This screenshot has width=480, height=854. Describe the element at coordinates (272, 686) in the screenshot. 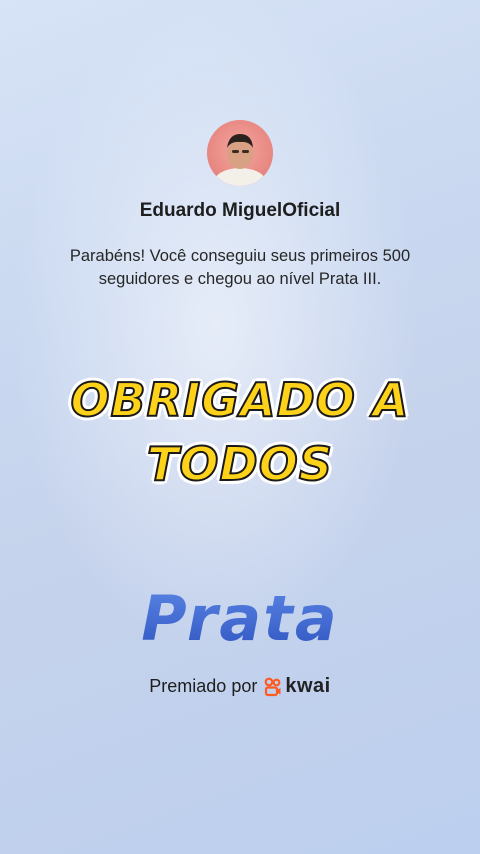

I see `kwai-logo-icon` at that location.